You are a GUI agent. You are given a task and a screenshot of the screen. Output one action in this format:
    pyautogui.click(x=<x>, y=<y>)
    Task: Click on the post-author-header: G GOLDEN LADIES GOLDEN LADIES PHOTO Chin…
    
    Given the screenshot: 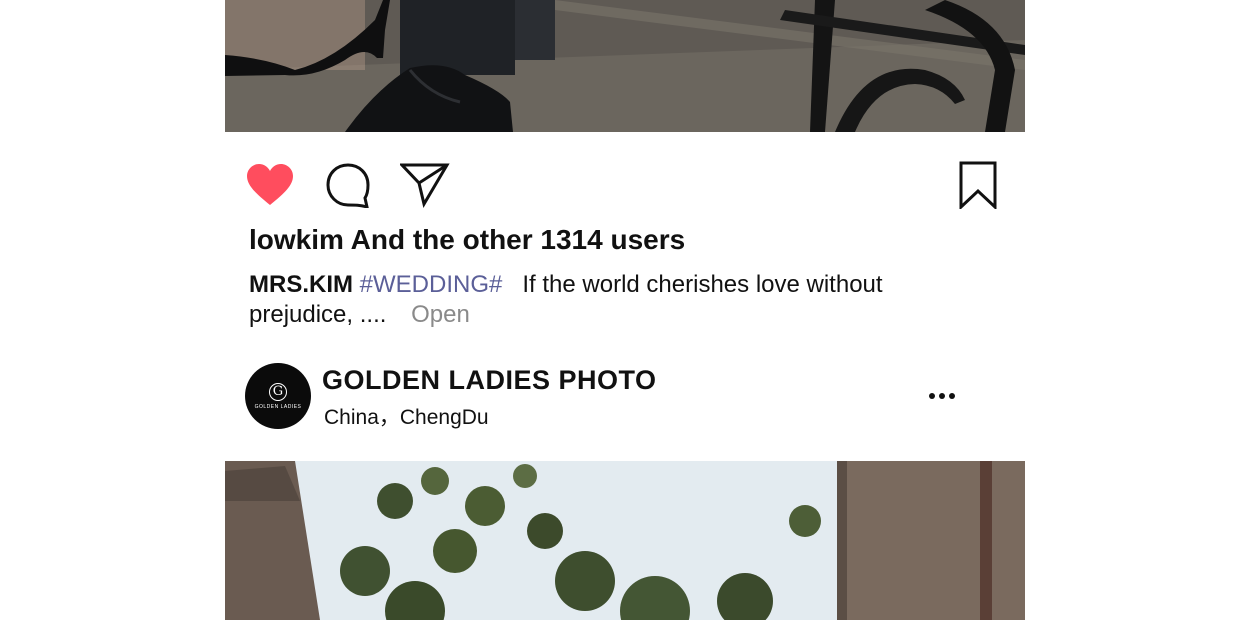 What is the action you would take?
    pyautogui.click(x=625, y=398)
    